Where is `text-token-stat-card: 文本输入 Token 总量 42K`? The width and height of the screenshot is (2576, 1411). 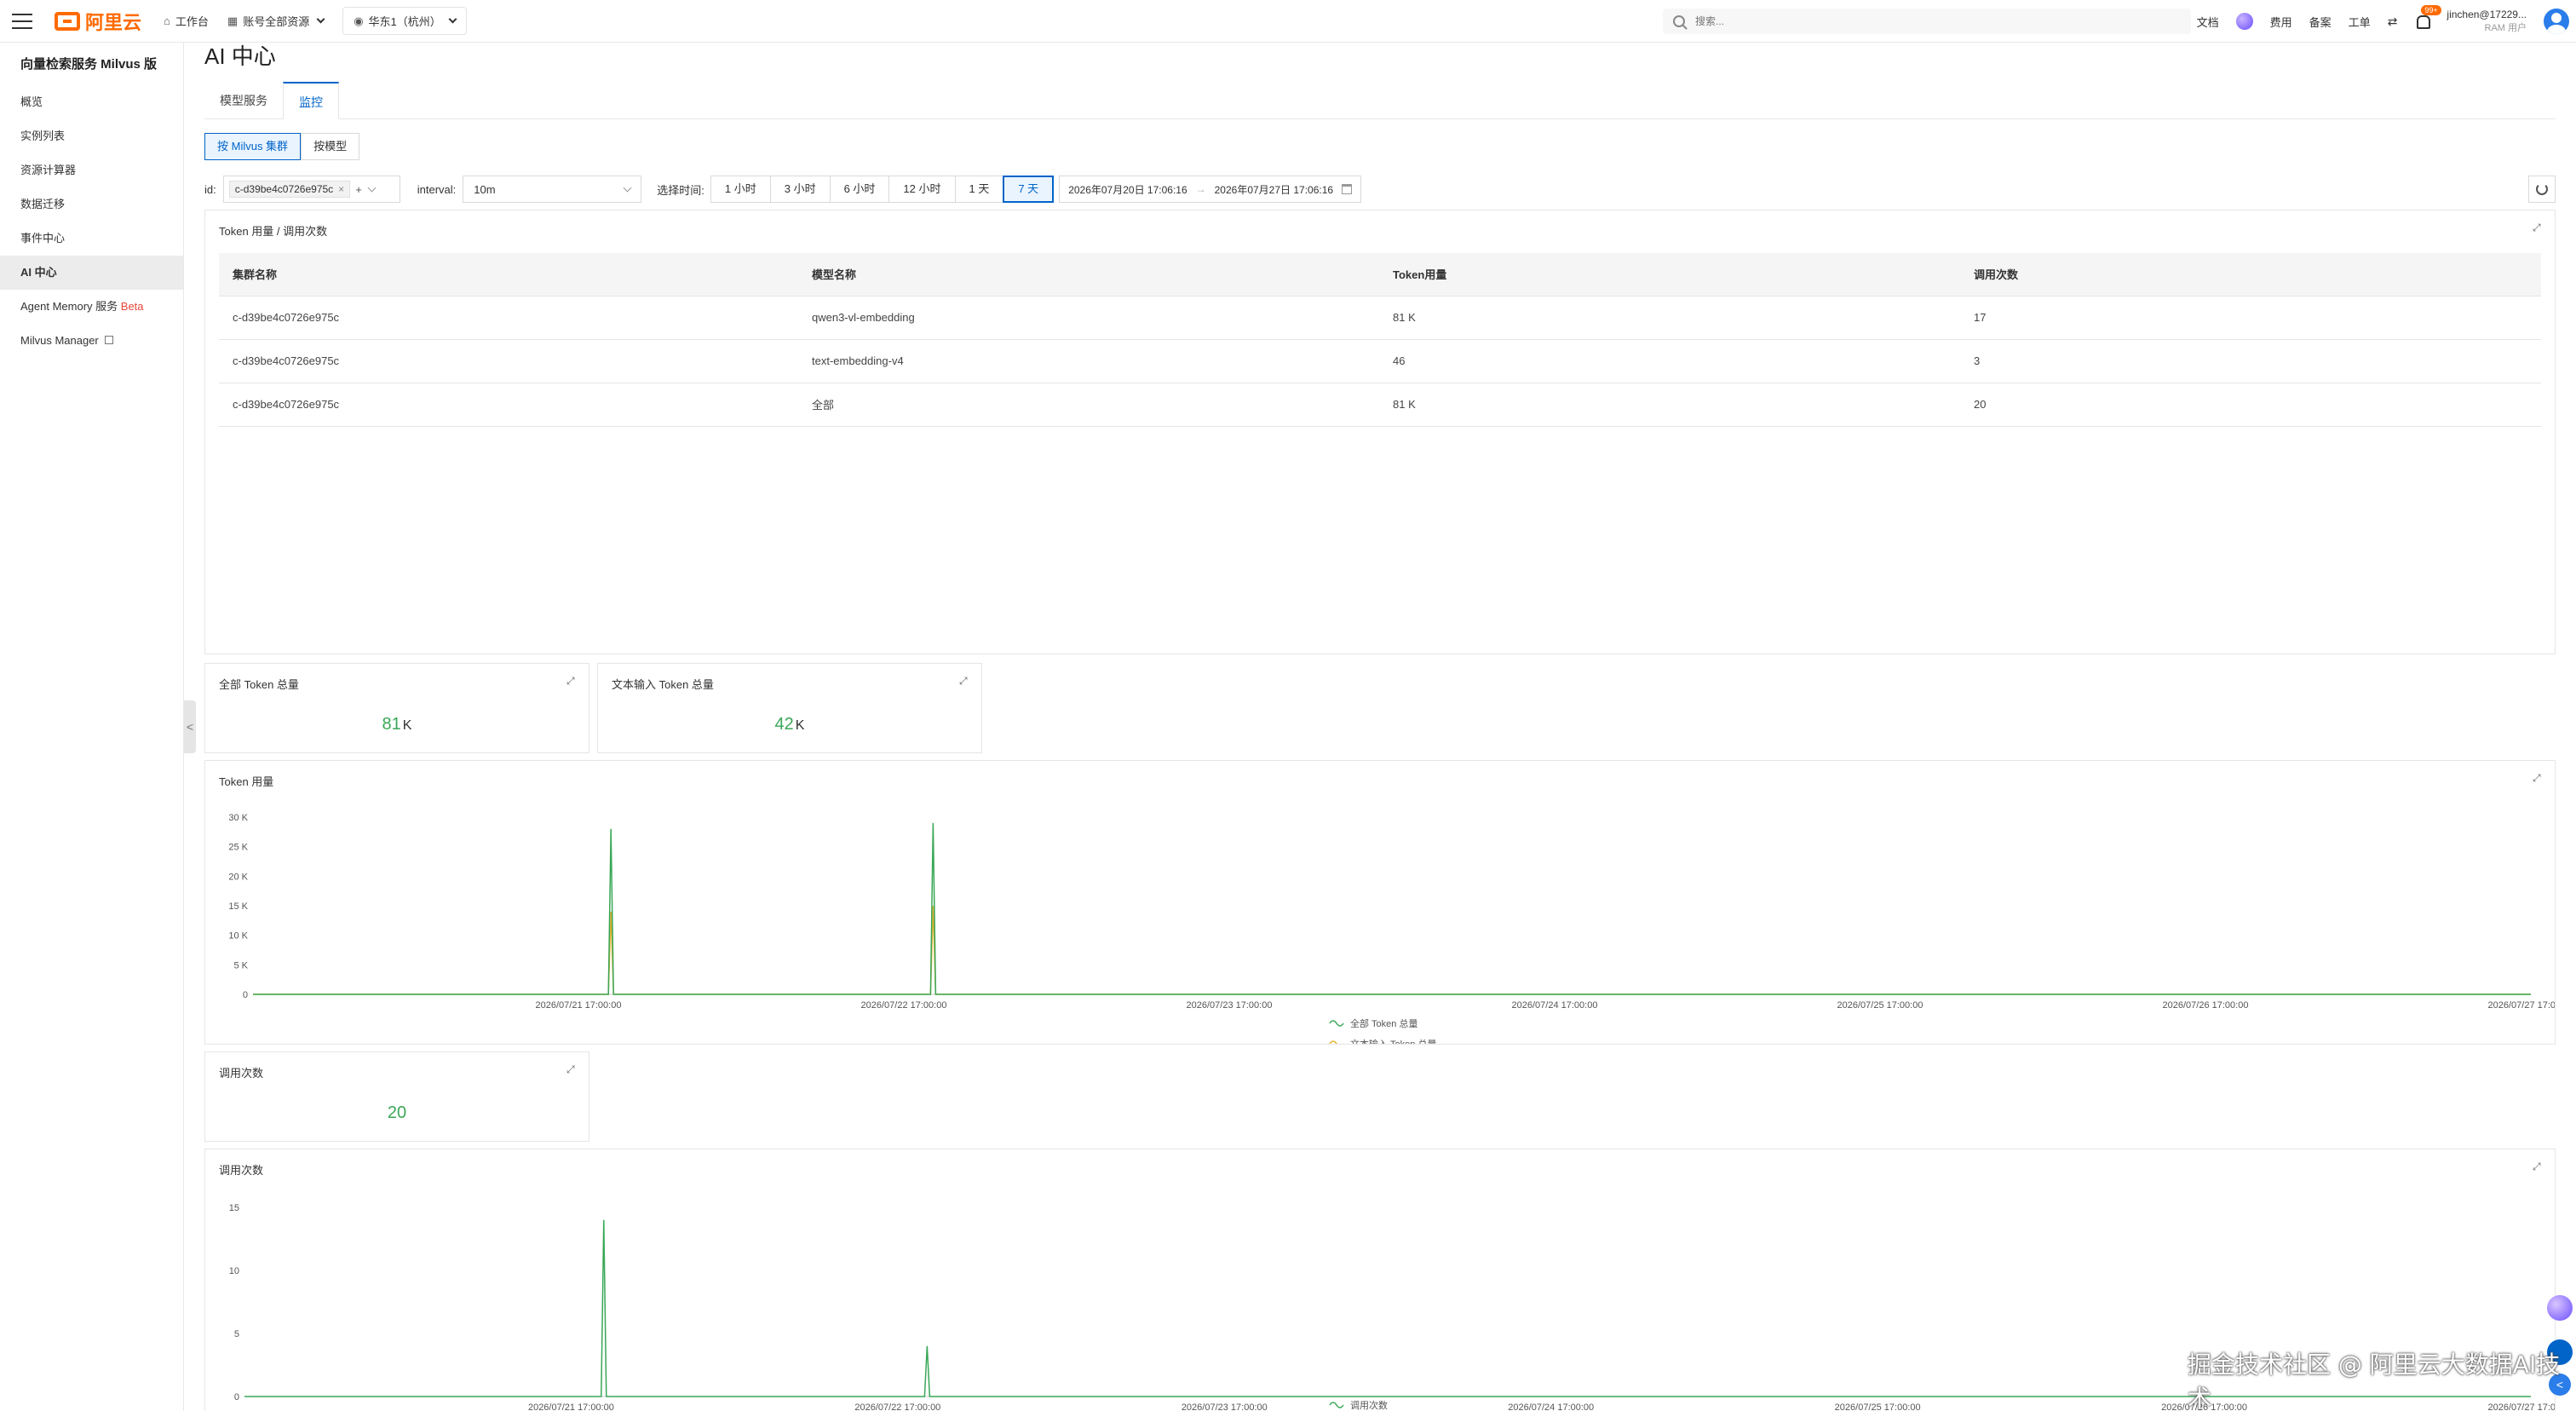 text-token-stat-card: 文本输入 Token 总量 42K is located at coordinates (789, 708).